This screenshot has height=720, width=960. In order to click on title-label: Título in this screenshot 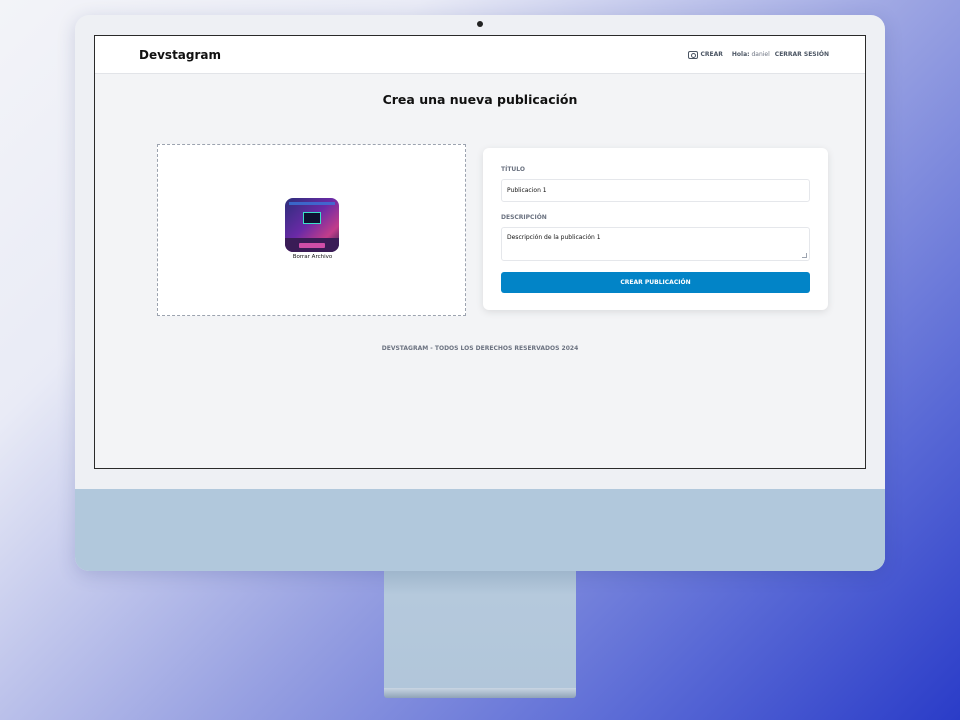, I will do `click(513, 169)`.